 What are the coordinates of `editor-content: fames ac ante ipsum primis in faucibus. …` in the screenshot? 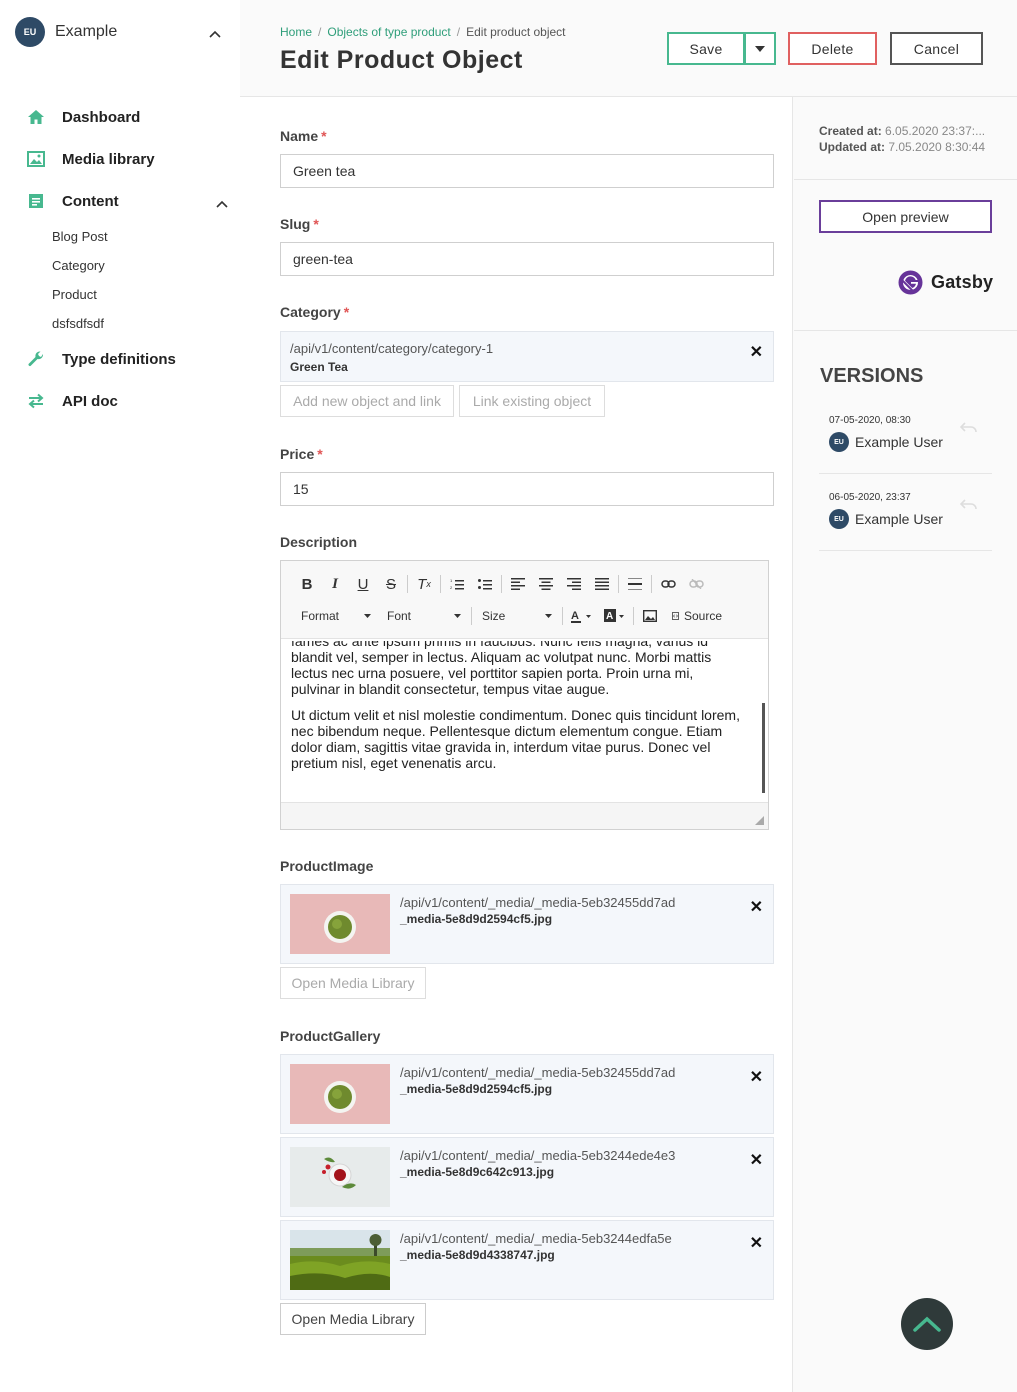 It's located at (518, 721).